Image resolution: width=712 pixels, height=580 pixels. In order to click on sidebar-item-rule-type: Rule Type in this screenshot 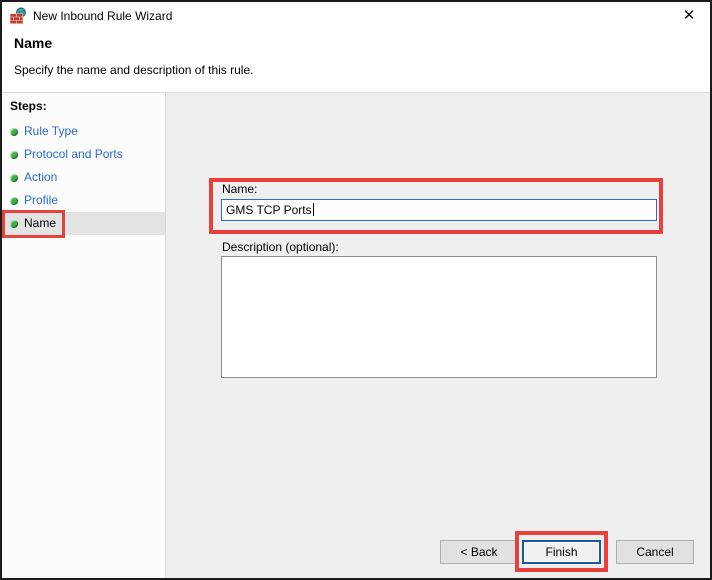, I will do `click(83, 131)`.